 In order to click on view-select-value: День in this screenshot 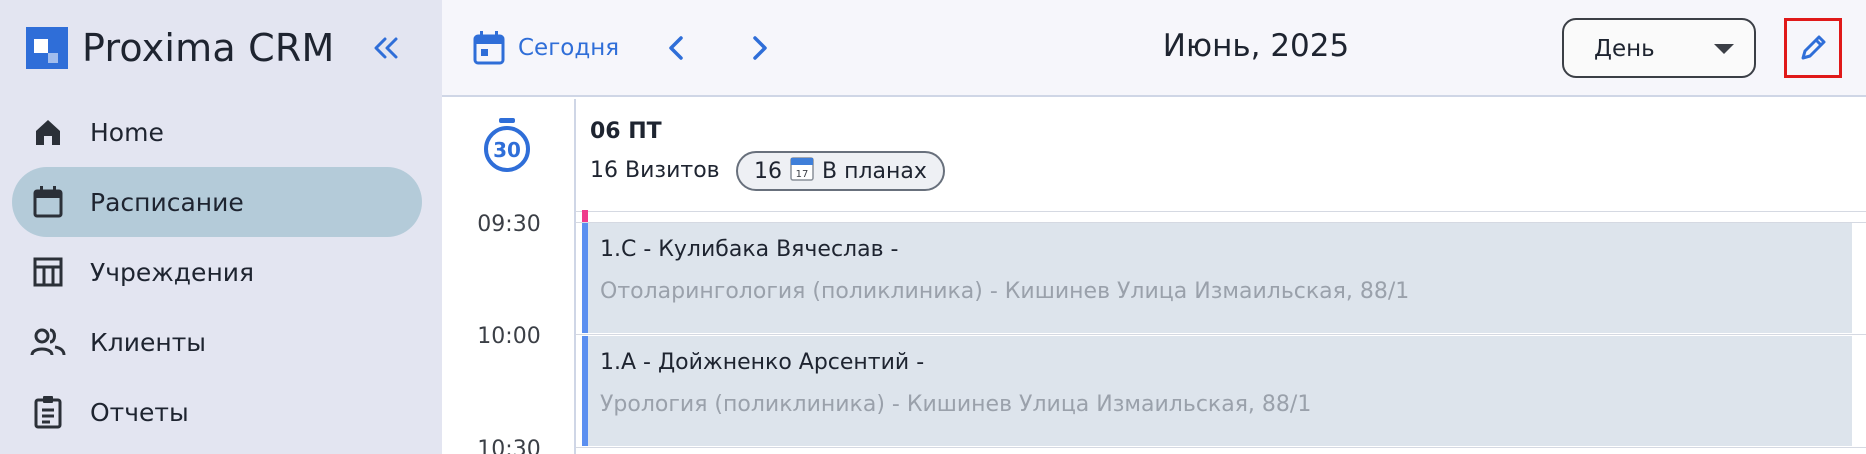, I will do `click(1624, 49)`.